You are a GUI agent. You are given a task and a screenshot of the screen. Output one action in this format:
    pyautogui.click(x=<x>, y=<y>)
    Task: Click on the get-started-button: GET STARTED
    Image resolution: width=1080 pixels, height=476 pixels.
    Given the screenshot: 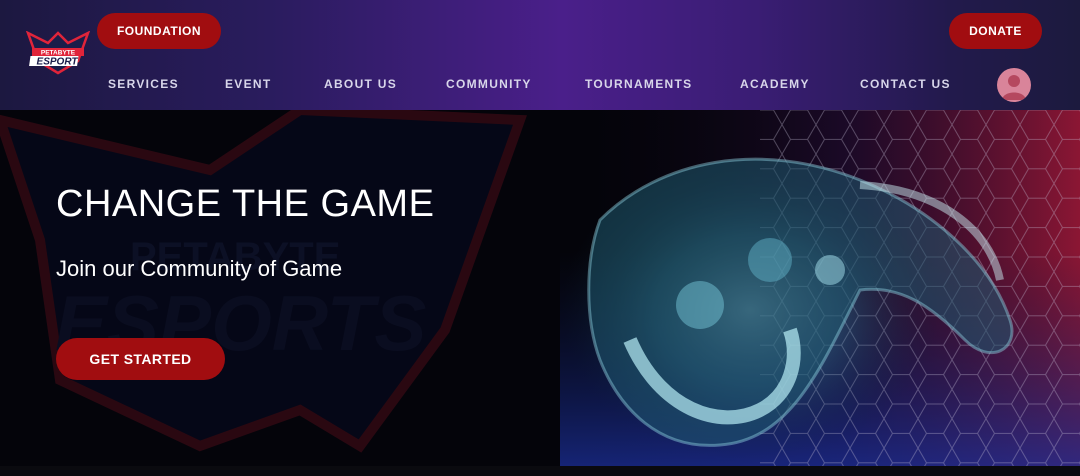 What is the action you would take?
    pyautogui.click(x=140, y=359)
    